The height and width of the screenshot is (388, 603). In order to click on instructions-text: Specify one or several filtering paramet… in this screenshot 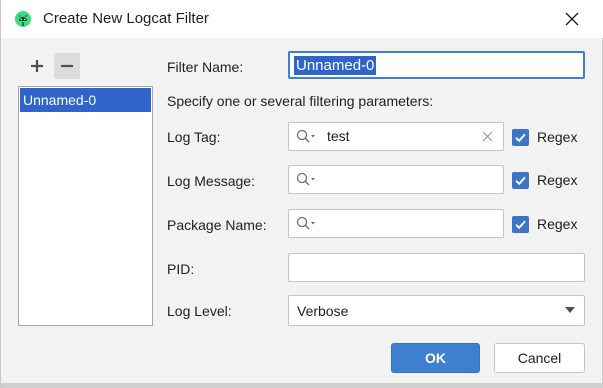, I will do `click(300, 101)`.